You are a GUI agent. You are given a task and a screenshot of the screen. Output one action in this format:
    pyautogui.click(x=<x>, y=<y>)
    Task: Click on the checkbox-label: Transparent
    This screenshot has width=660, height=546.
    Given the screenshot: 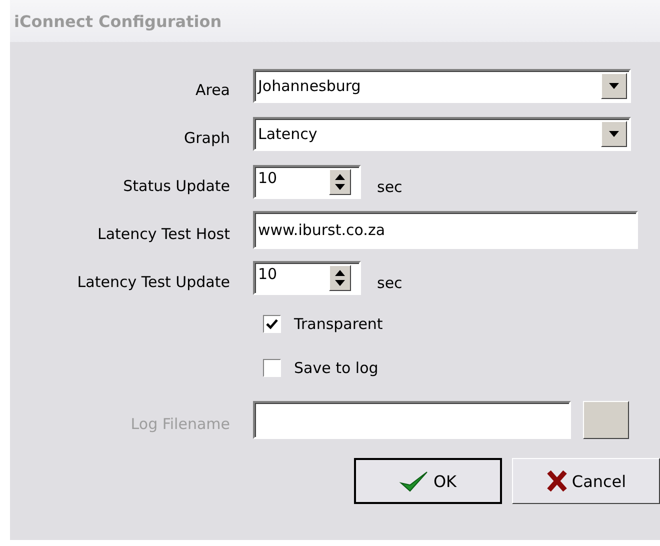 What is the action you would take?
    pyautogui.click(x=338, y=324)
    